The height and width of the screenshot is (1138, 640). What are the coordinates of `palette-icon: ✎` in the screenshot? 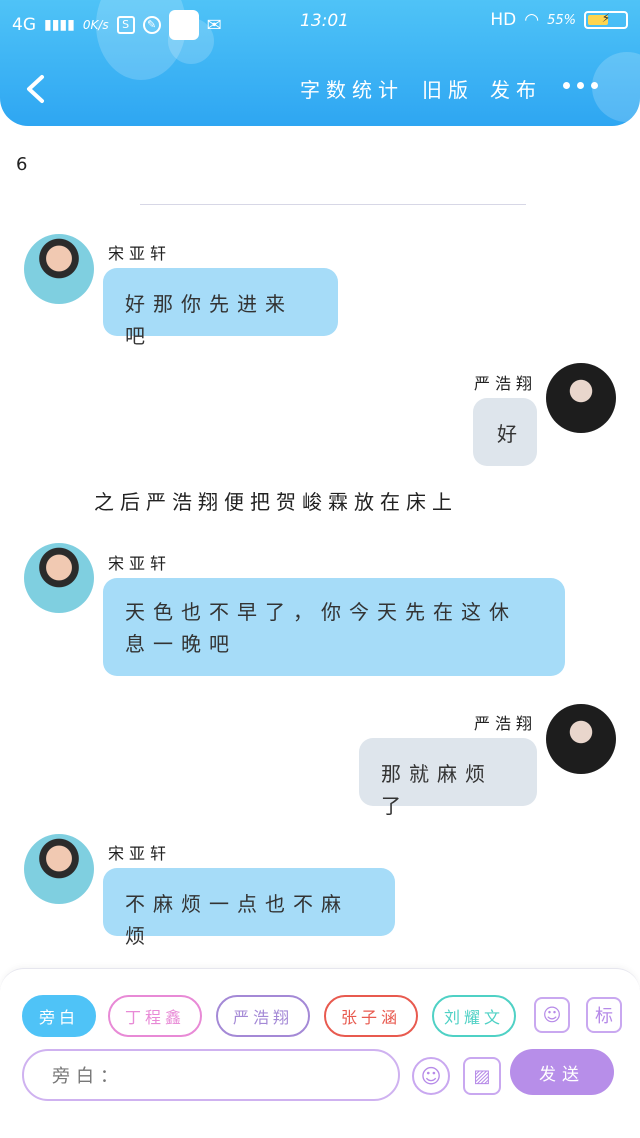 It's located at (151, 25).